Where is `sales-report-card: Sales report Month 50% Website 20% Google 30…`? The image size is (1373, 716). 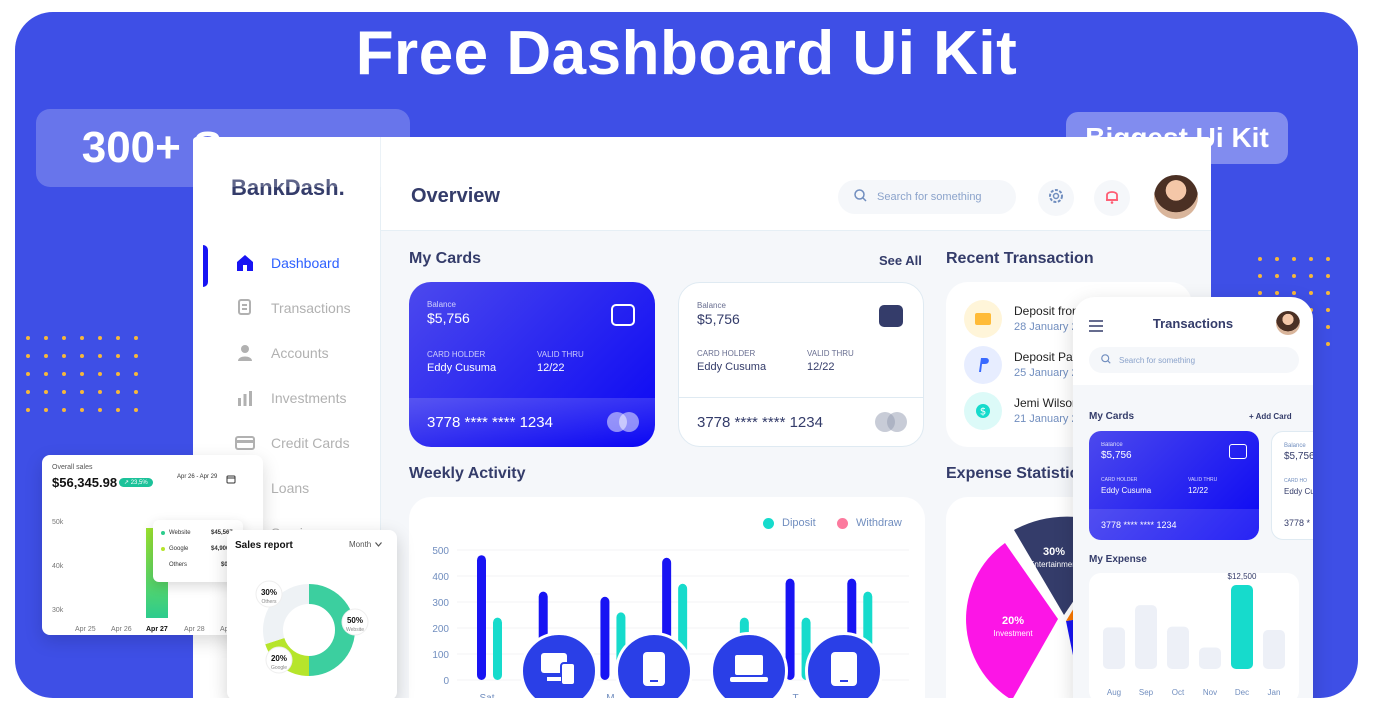 sales-report-card: Sales report Month 50% Website 20% Google 30… is located at coordinates (312, 614).